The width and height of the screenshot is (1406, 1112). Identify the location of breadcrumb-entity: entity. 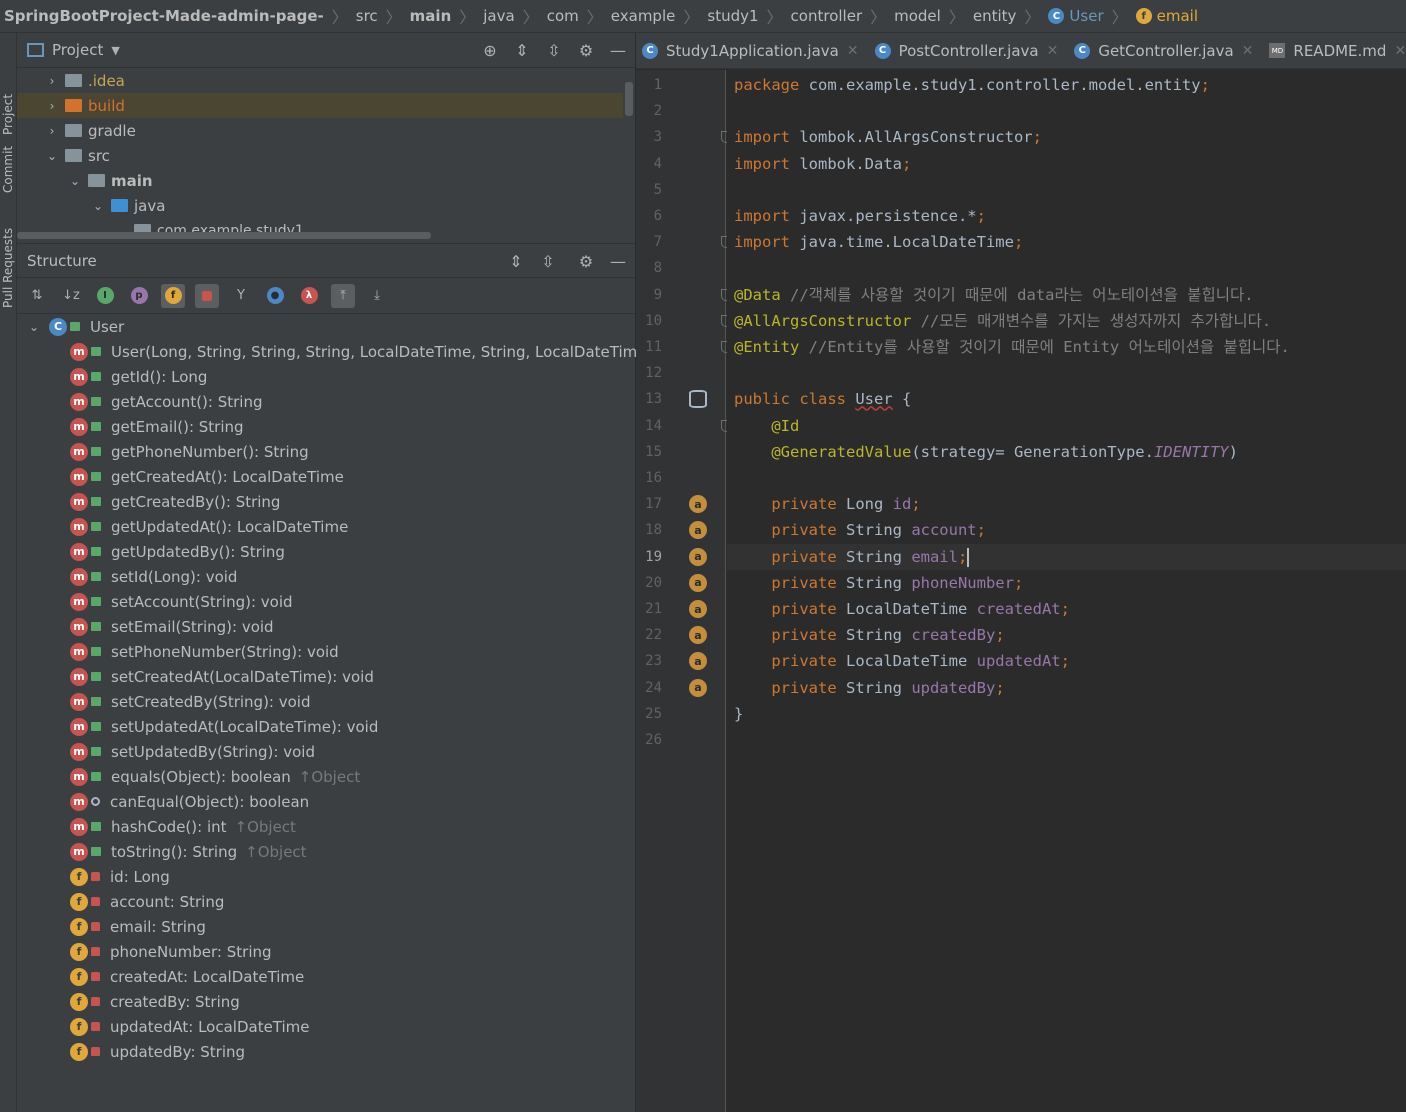
(995, 16).